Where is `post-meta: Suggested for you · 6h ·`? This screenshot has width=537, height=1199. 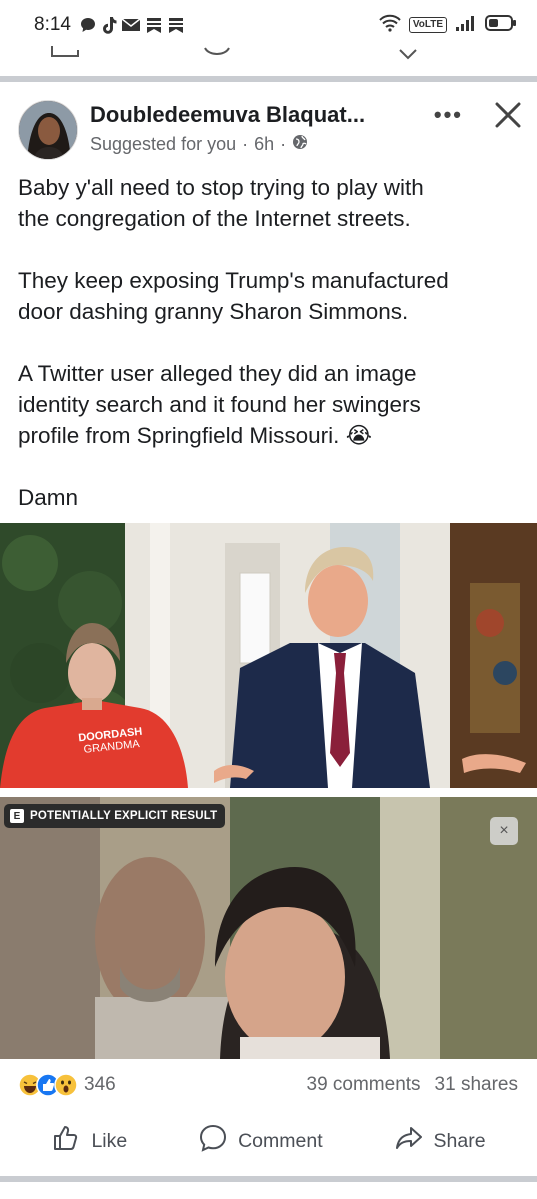
post-meta: Suggested for you · 6h · is located at coordinates (199, 144).